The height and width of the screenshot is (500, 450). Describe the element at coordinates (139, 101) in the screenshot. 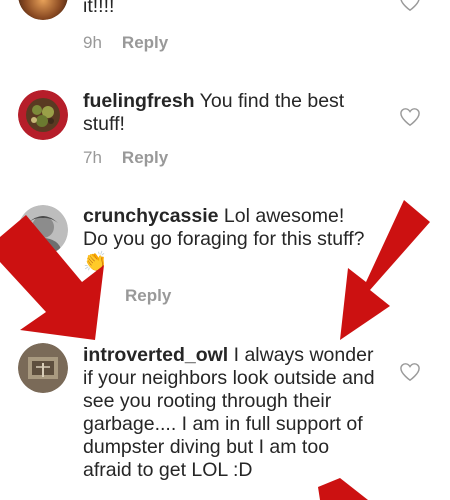

I see `username-link: fuelingfresh` at that location.